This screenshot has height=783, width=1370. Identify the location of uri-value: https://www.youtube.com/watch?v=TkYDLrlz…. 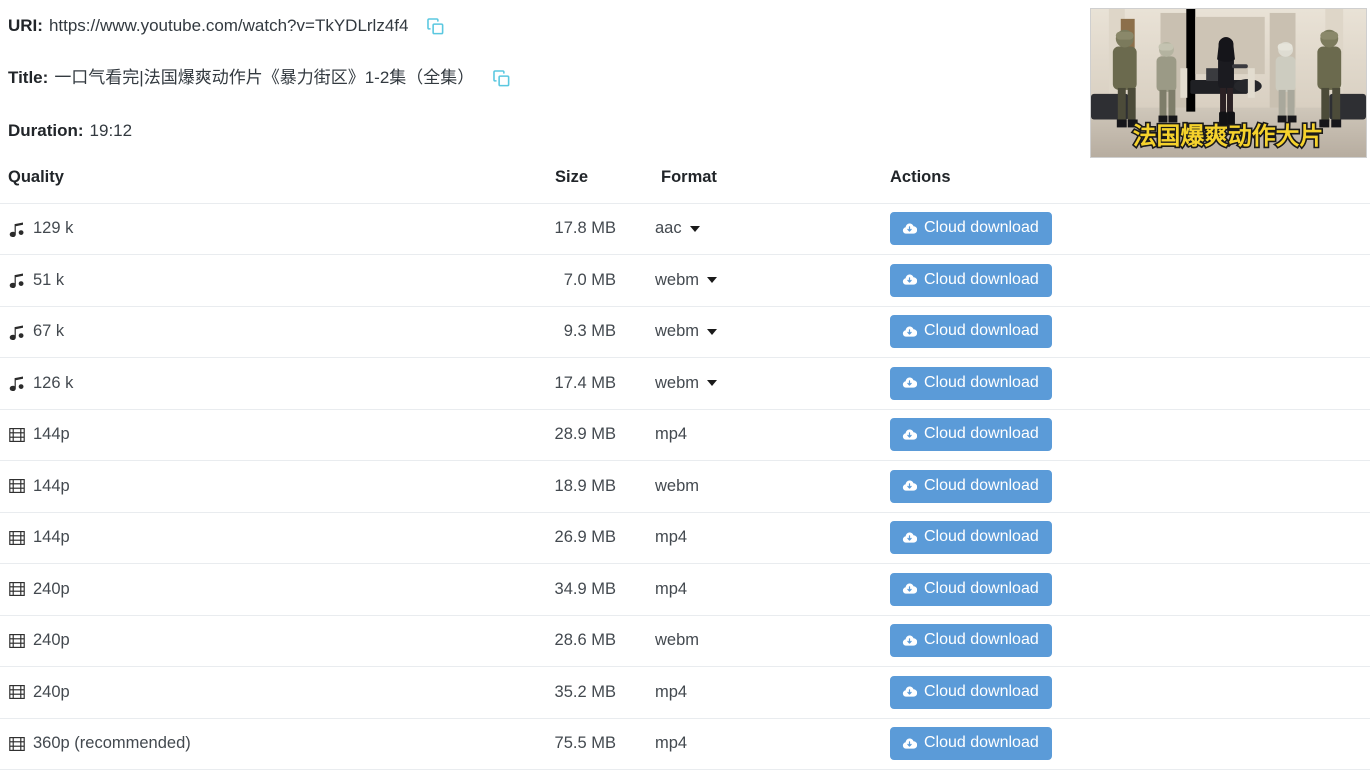
(228, 25).